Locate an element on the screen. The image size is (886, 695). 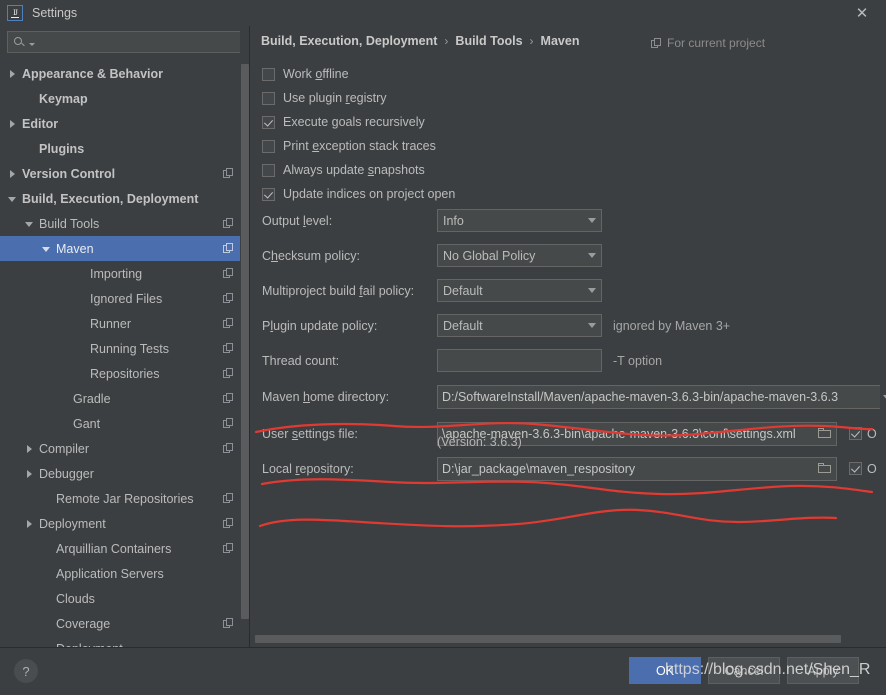
sidebar-item-label: Remote Jar Repositories is located at coordinates (125, 498).